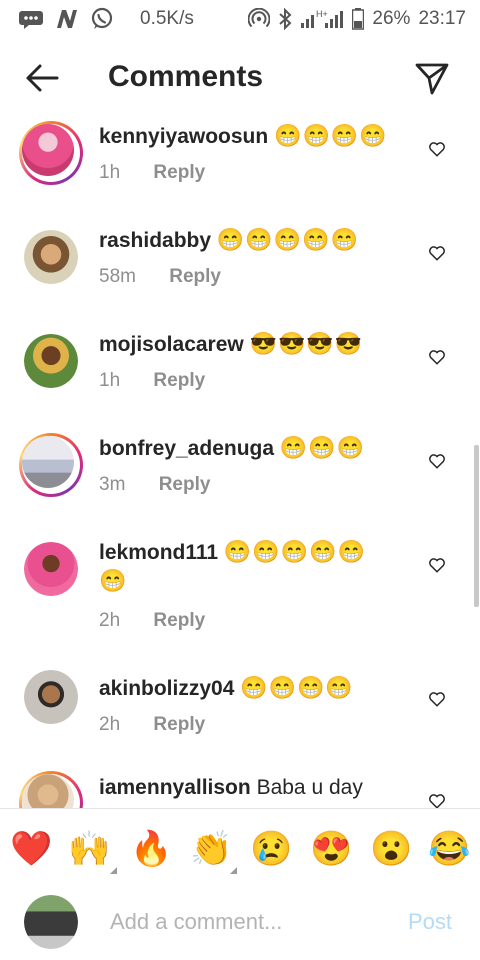 Image resolution: width=480 pixels, height=960 pixels. What do you see at coordinates (117, 276) in the screenshot?
I see `comment-time: 58m` at bounding box center [117, 276].